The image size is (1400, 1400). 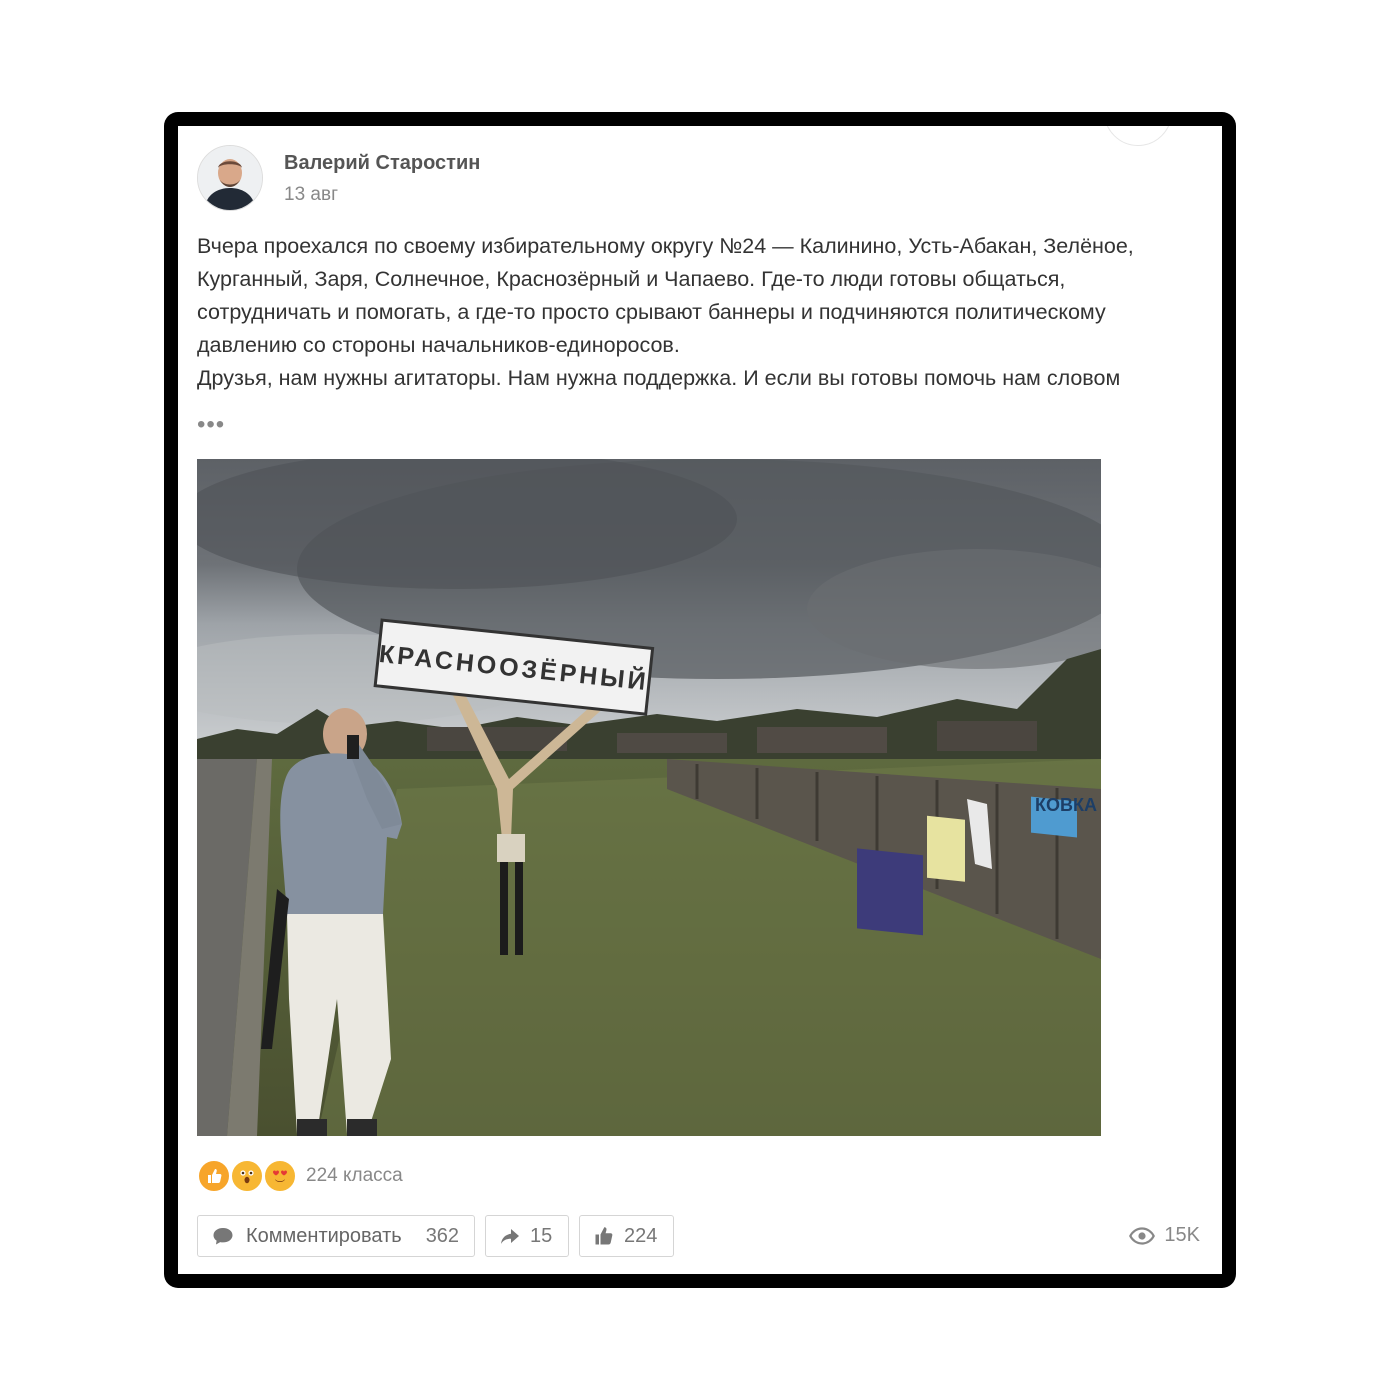 I want to click on reactions-bar: 224 класса, so click(x=300, y=1176).